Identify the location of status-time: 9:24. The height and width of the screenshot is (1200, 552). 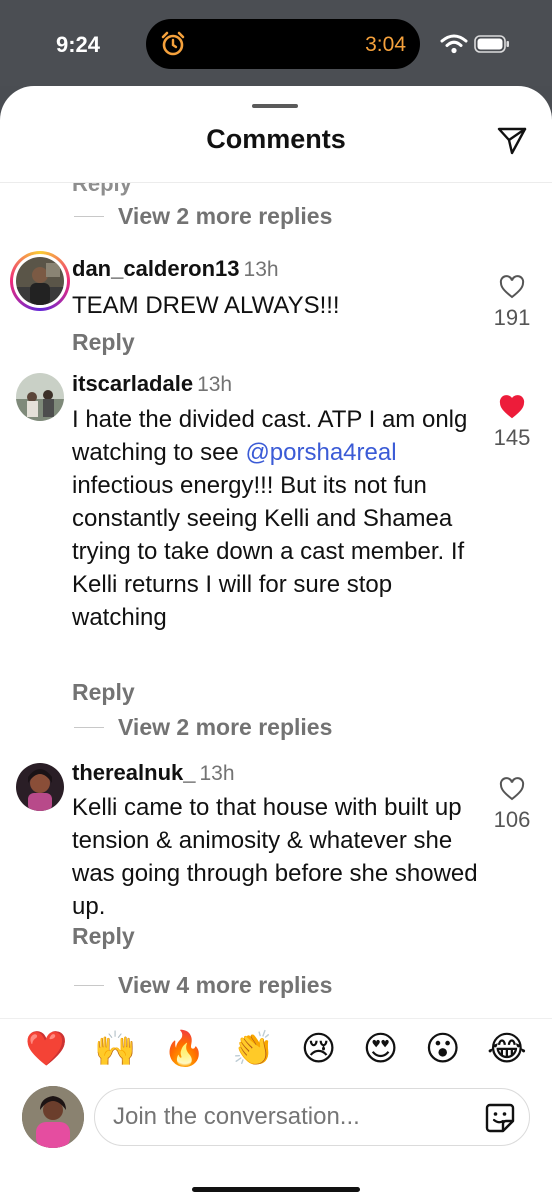
(78, 44).